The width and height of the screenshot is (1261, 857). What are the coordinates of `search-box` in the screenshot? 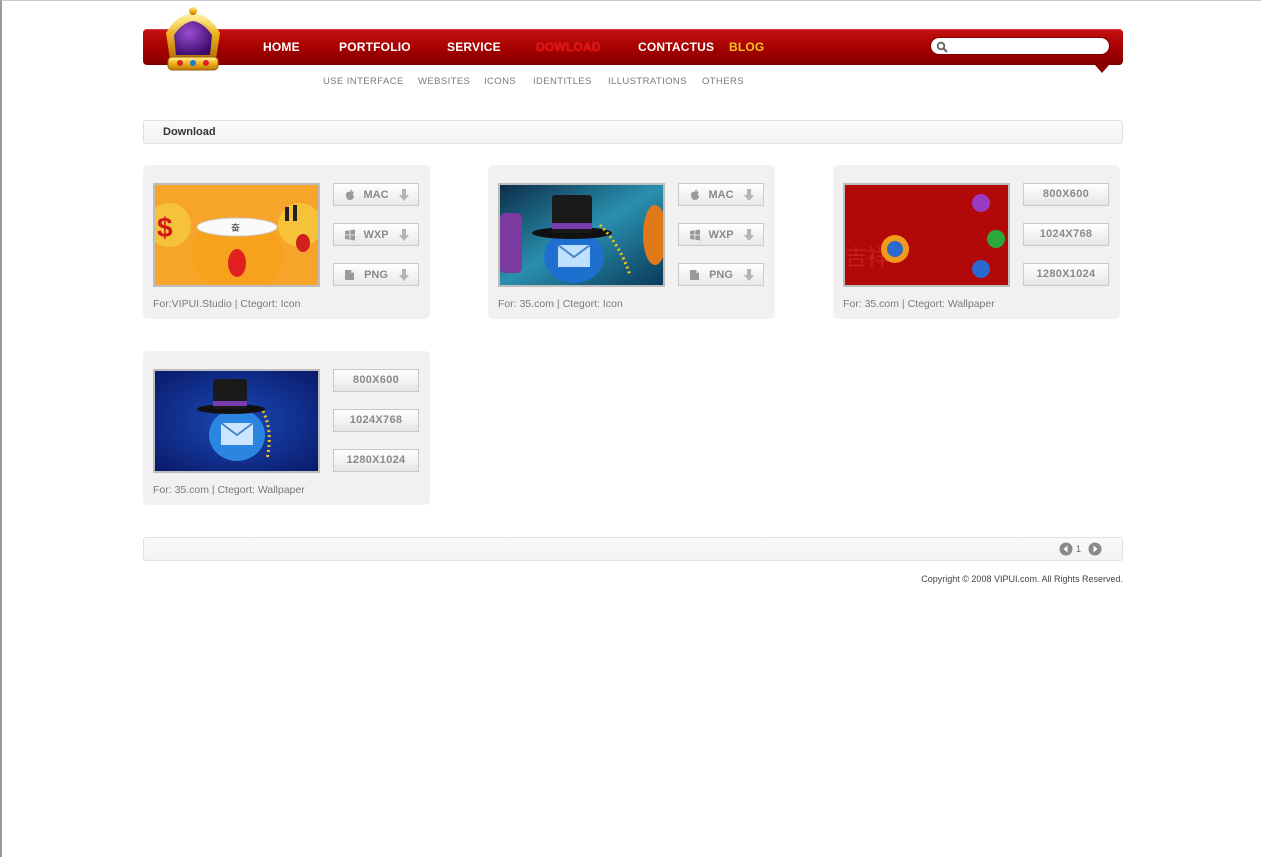 It's located at (1020, 46).